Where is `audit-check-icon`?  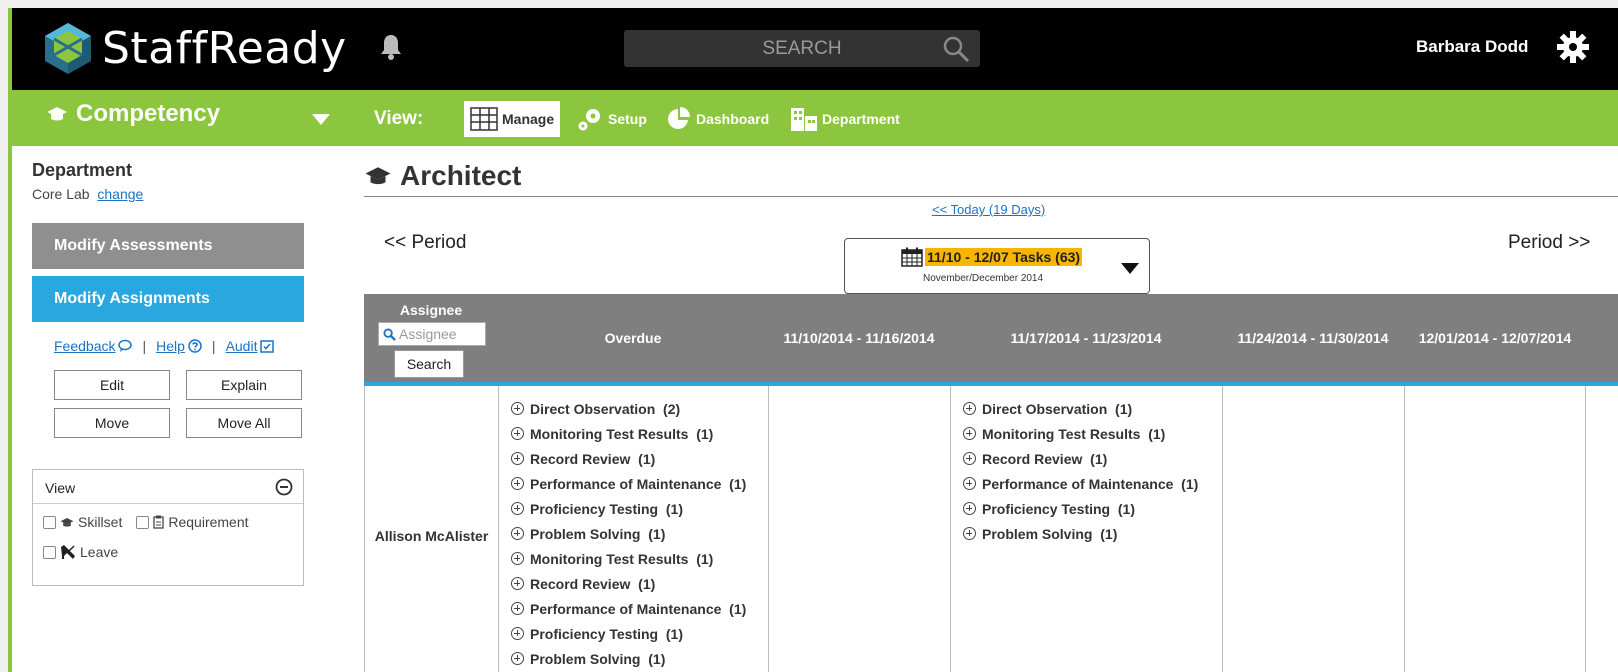 audit-check-icon is located at coordinates (267, 346).